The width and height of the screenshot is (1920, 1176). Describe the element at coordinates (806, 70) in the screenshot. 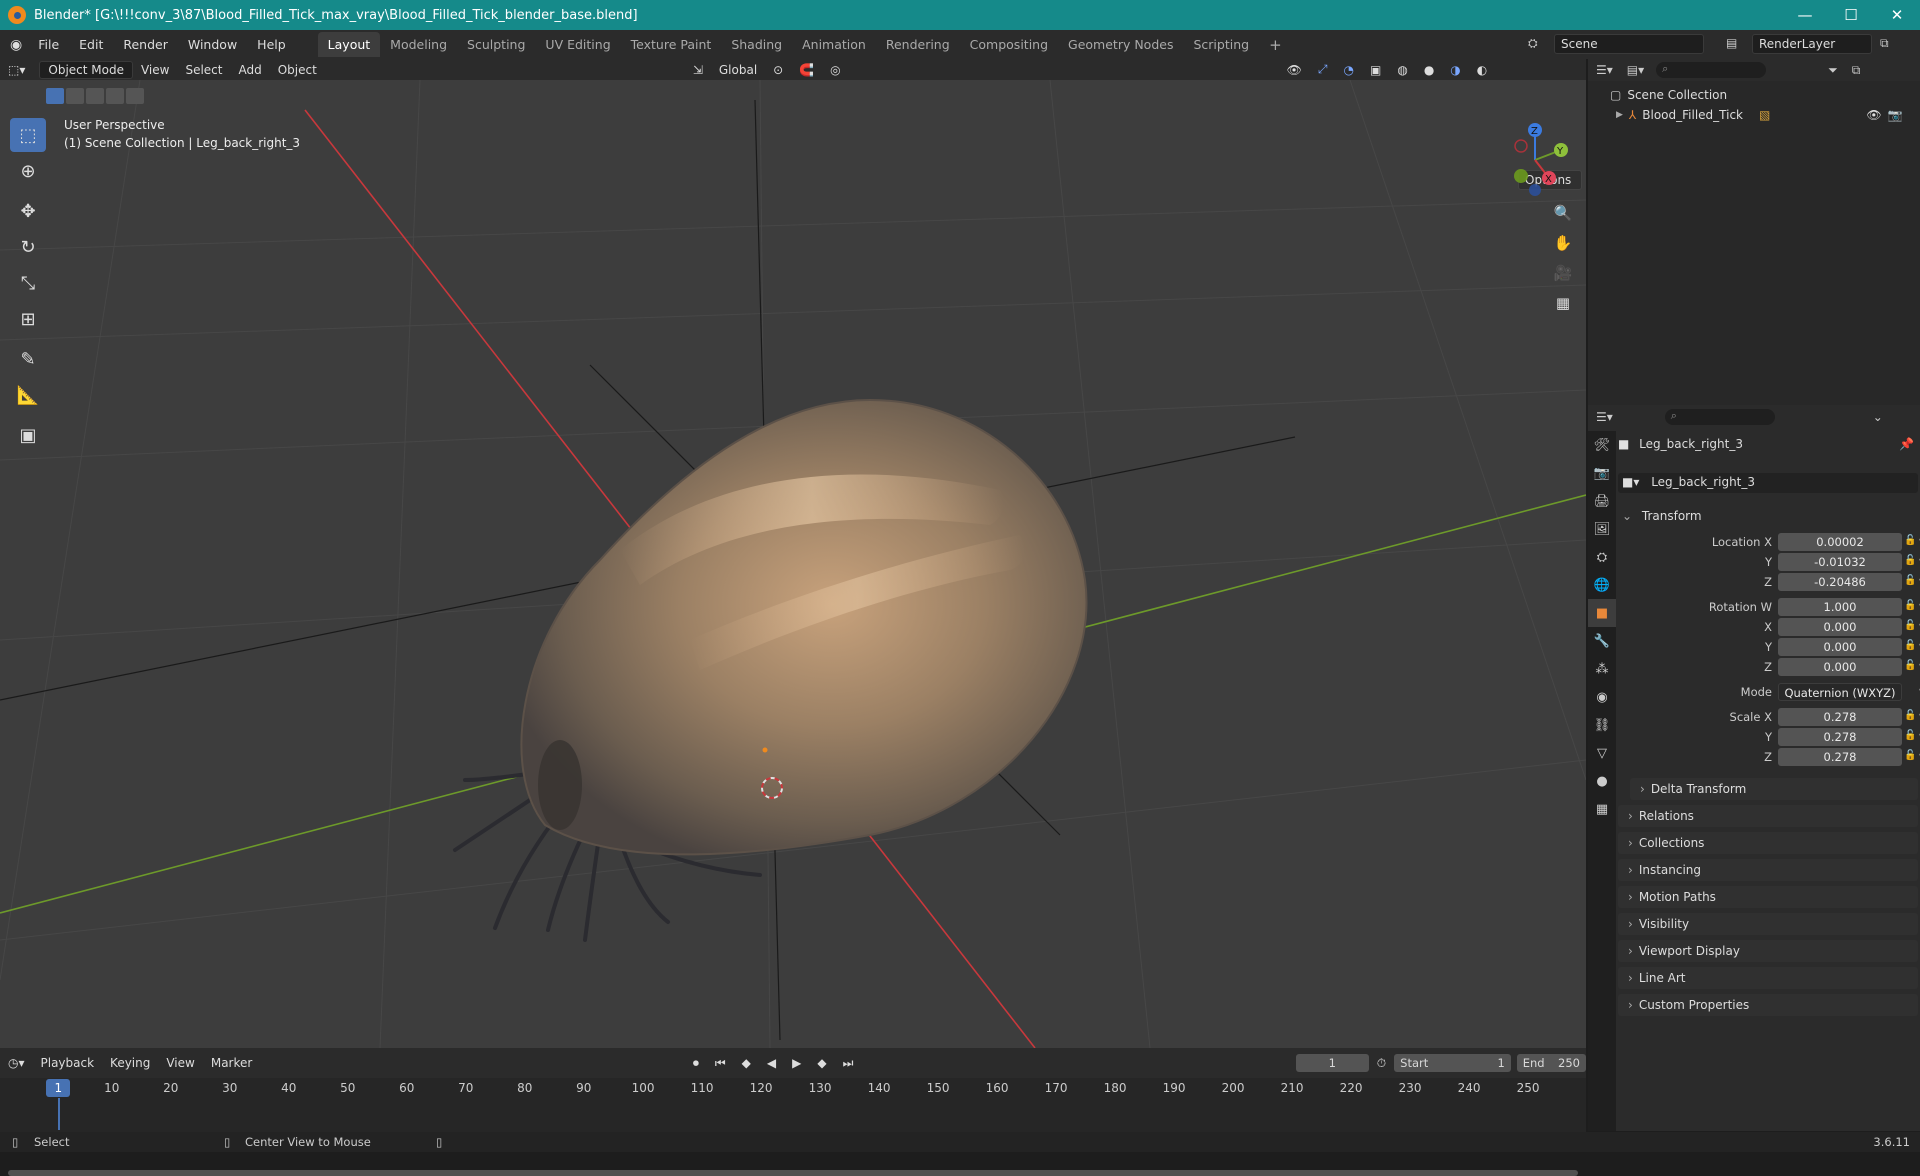

I see `snap-icon: 🧲` at that location.